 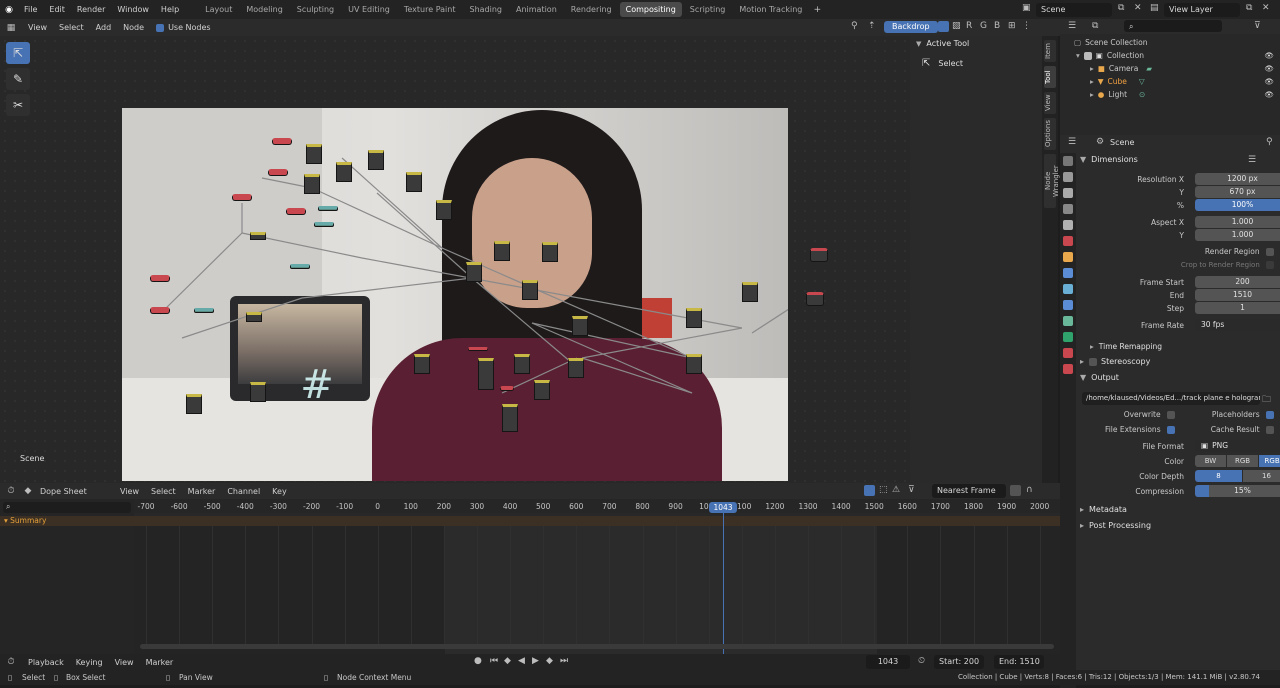 What do you see at coordinates (1072, 142) in the screenshot?
I see `properties-editor-icon: ☰` at bounding box center [1072, 142].